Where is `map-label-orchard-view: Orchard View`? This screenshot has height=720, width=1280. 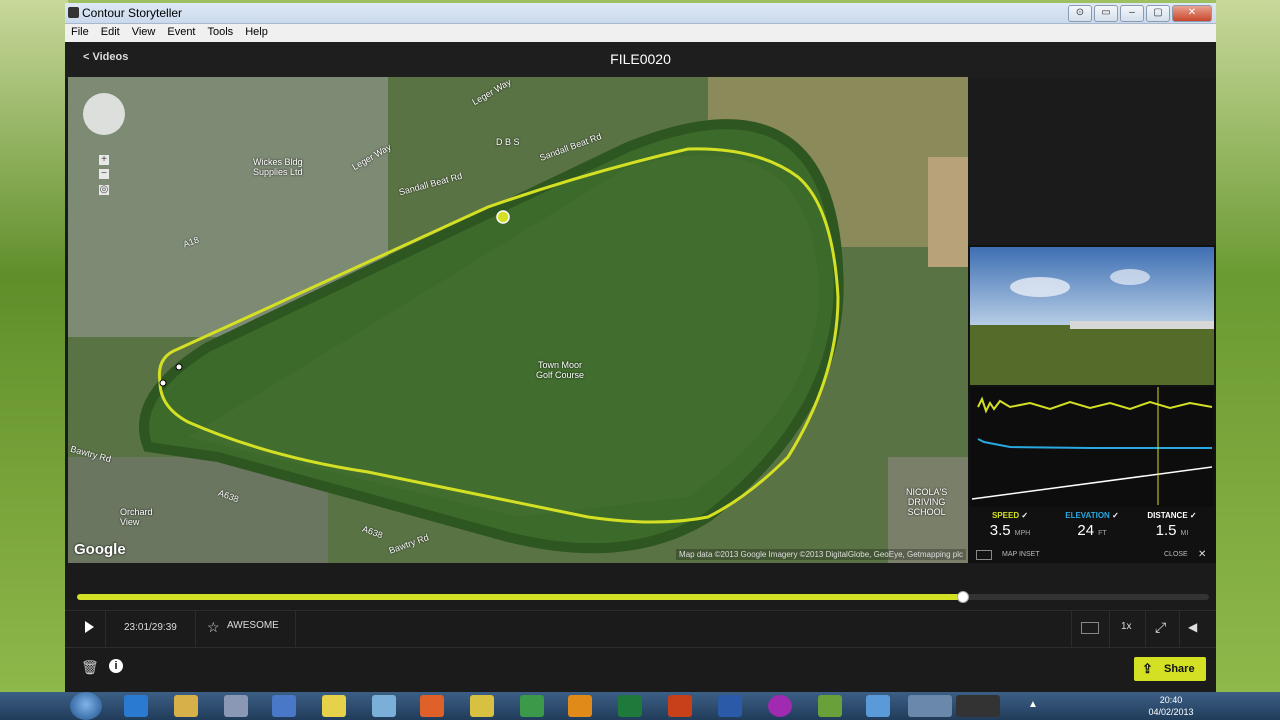
map-label-orchard-view: Orchard View is located at coordinates (136, 517).